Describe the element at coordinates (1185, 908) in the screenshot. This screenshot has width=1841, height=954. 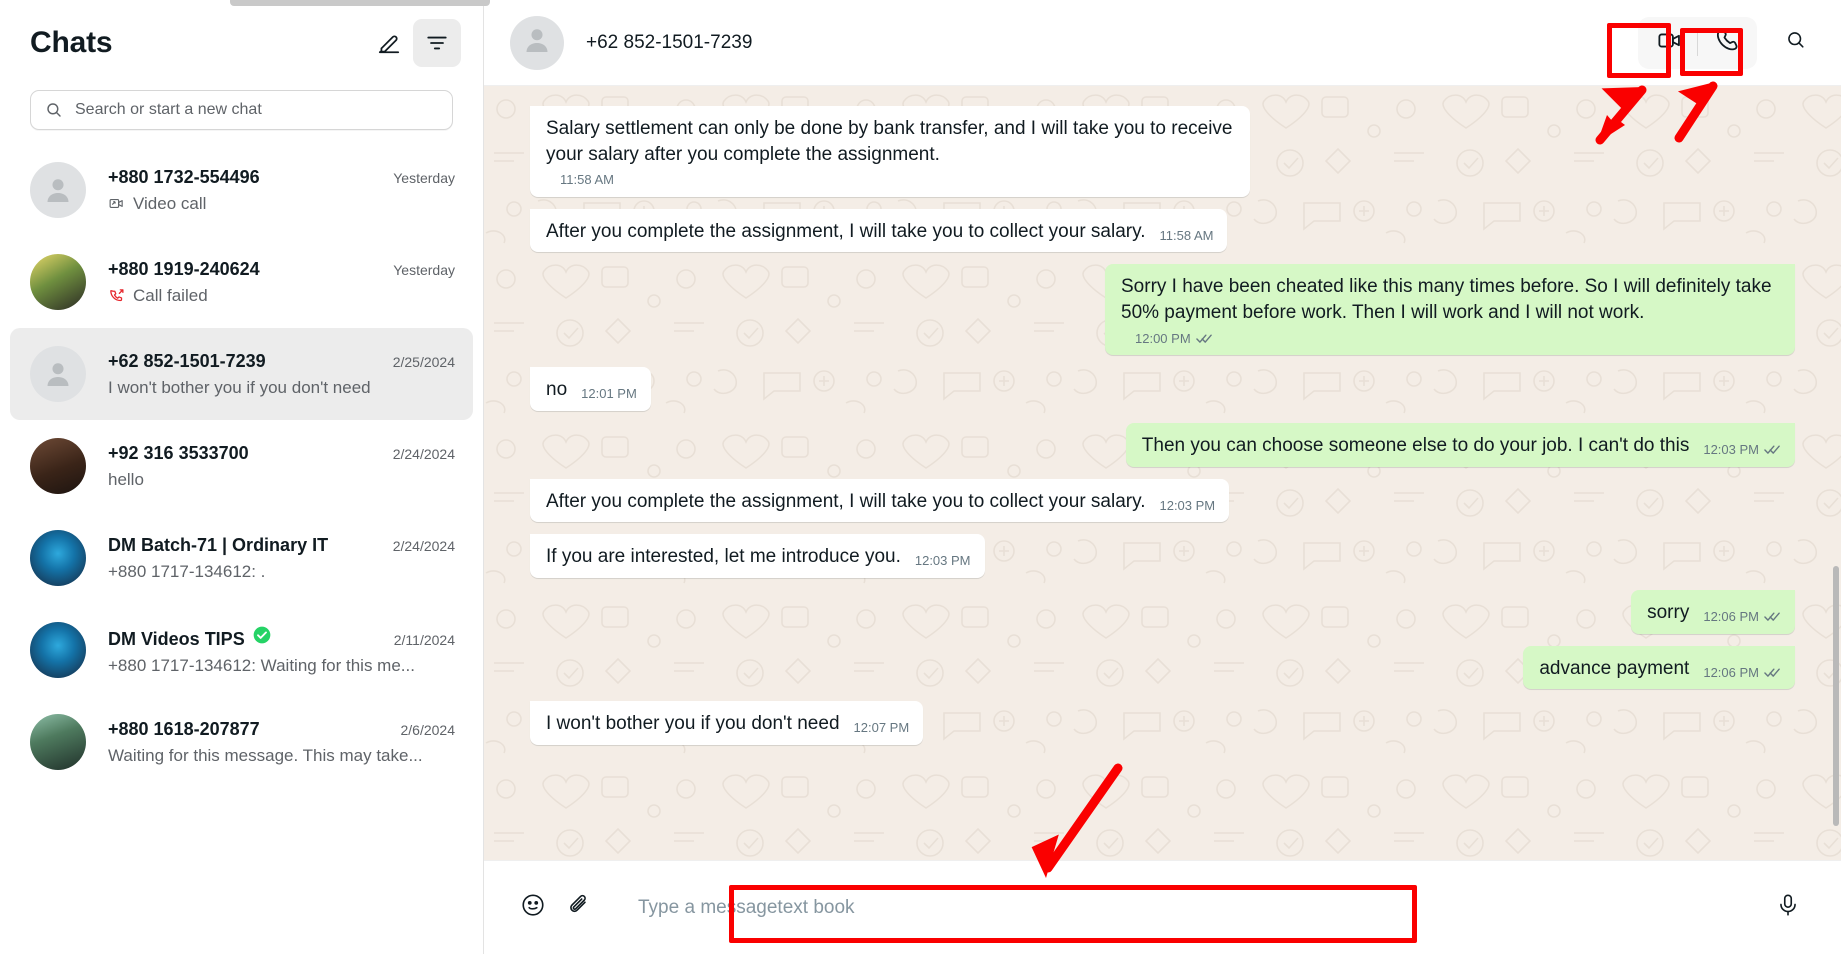
I see `message-input: Type a message text book` at that location.